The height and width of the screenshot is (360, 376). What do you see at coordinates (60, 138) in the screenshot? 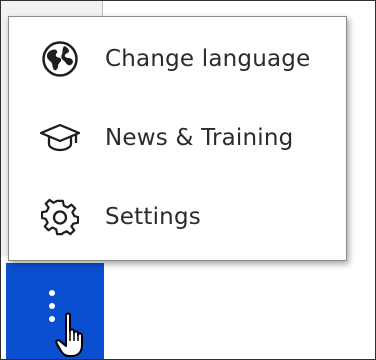
I see `graduation-cap-icon` at bounding box center [60, 138].